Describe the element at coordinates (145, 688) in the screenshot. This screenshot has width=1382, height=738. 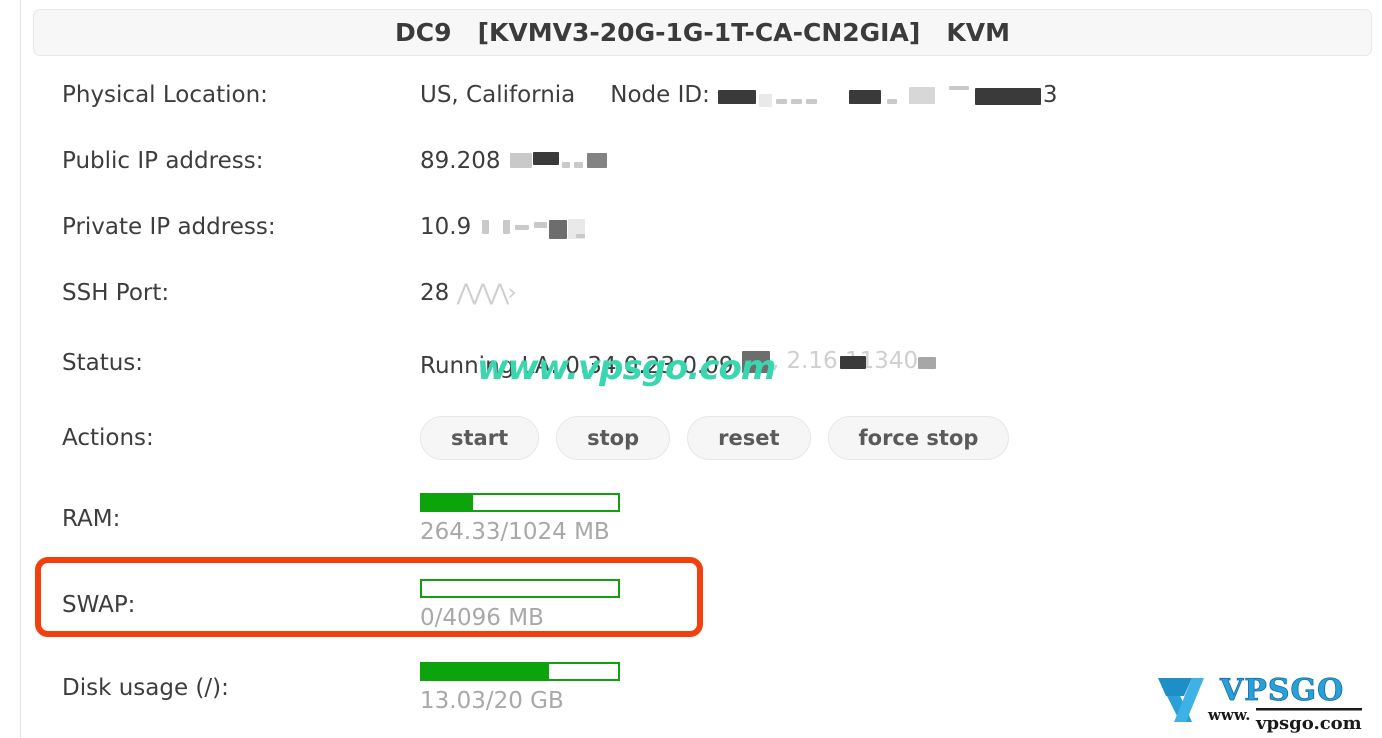
I see `disk-usage-label: Disk usage (/):` at that location.